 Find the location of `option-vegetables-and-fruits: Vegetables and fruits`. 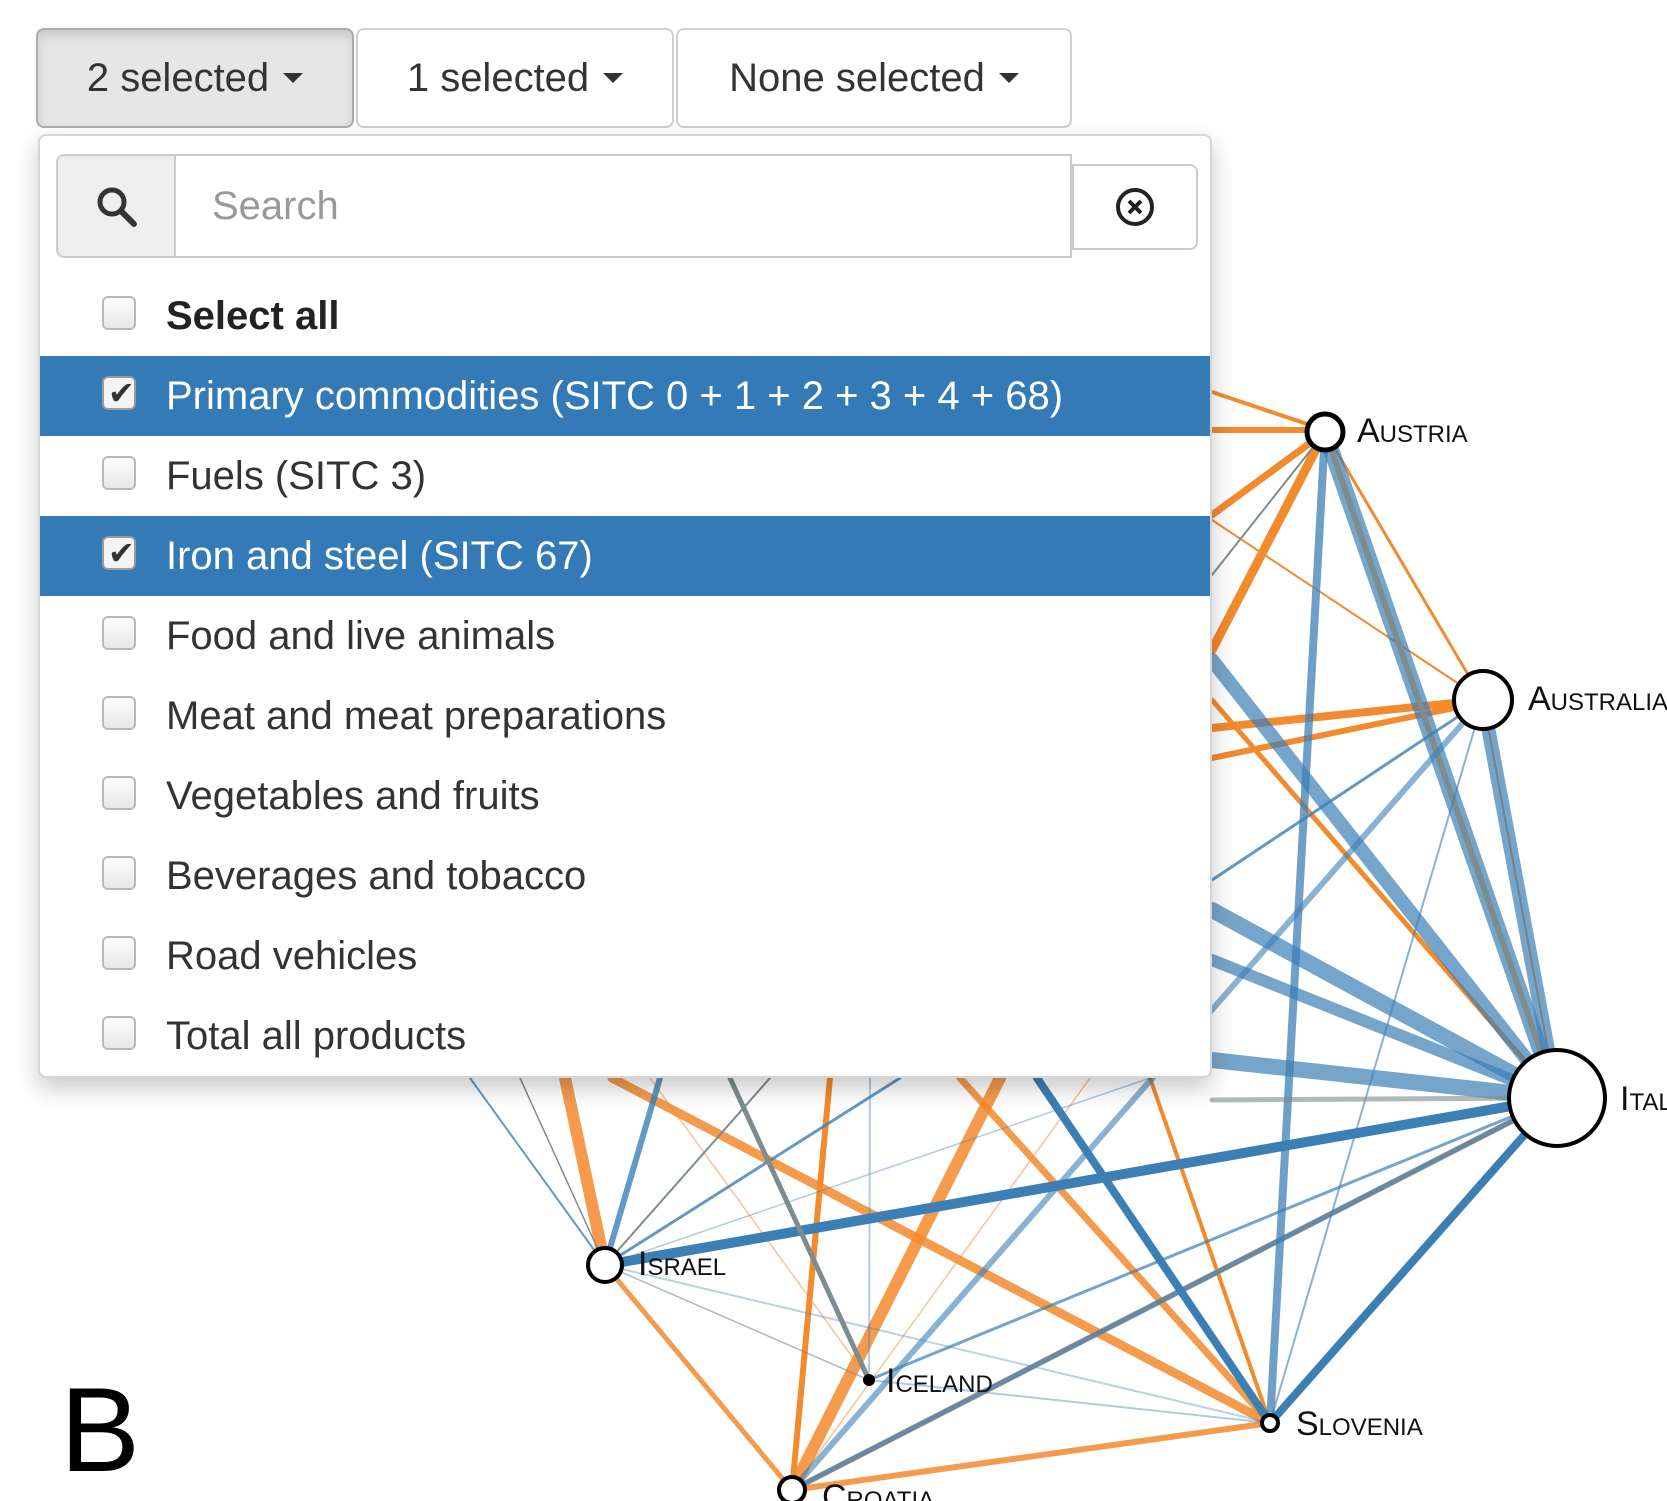

option-vegetables-and-fruits: Vegetables and fruits is located at coordinates (625, 796).